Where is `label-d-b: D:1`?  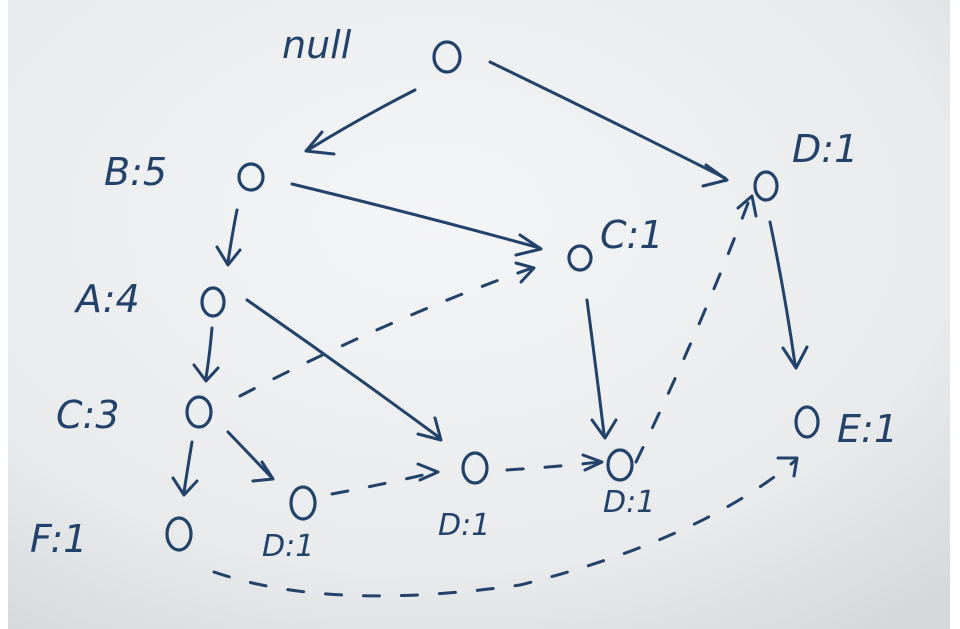
label-d-b: D:1 is located at coordinates (464, 525).